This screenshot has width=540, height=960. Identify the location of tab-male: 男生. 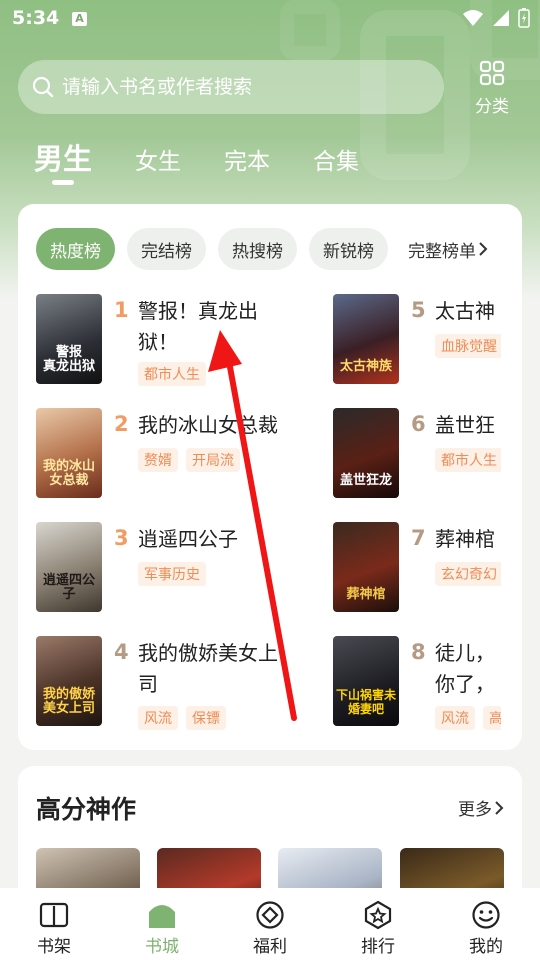
(63, 160).